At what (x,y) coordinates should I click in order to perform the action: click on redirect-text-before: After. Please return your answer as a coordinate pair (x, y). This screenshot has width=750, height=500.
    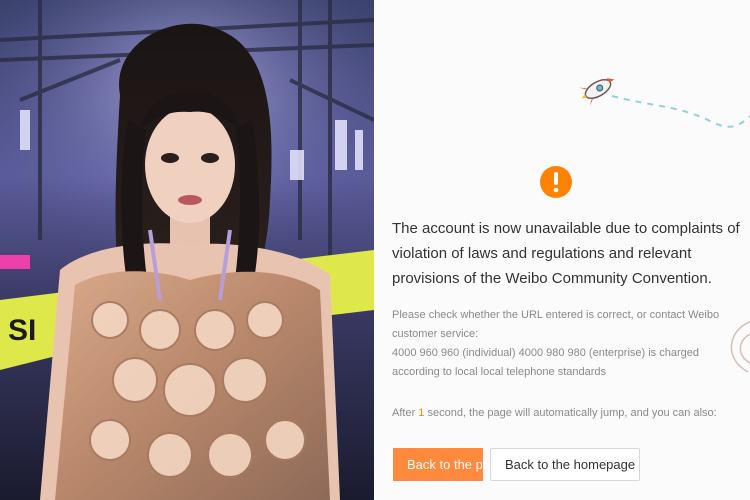
    Looking at the image, I should click on (405, 413).